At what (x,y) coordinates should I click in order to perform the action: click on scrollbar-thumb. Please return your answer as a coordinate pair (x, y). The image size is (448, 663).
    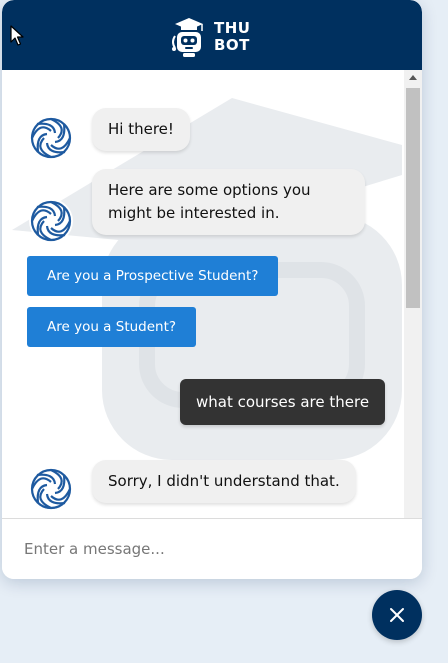
    Looking at the image, I should click on (413, 198).